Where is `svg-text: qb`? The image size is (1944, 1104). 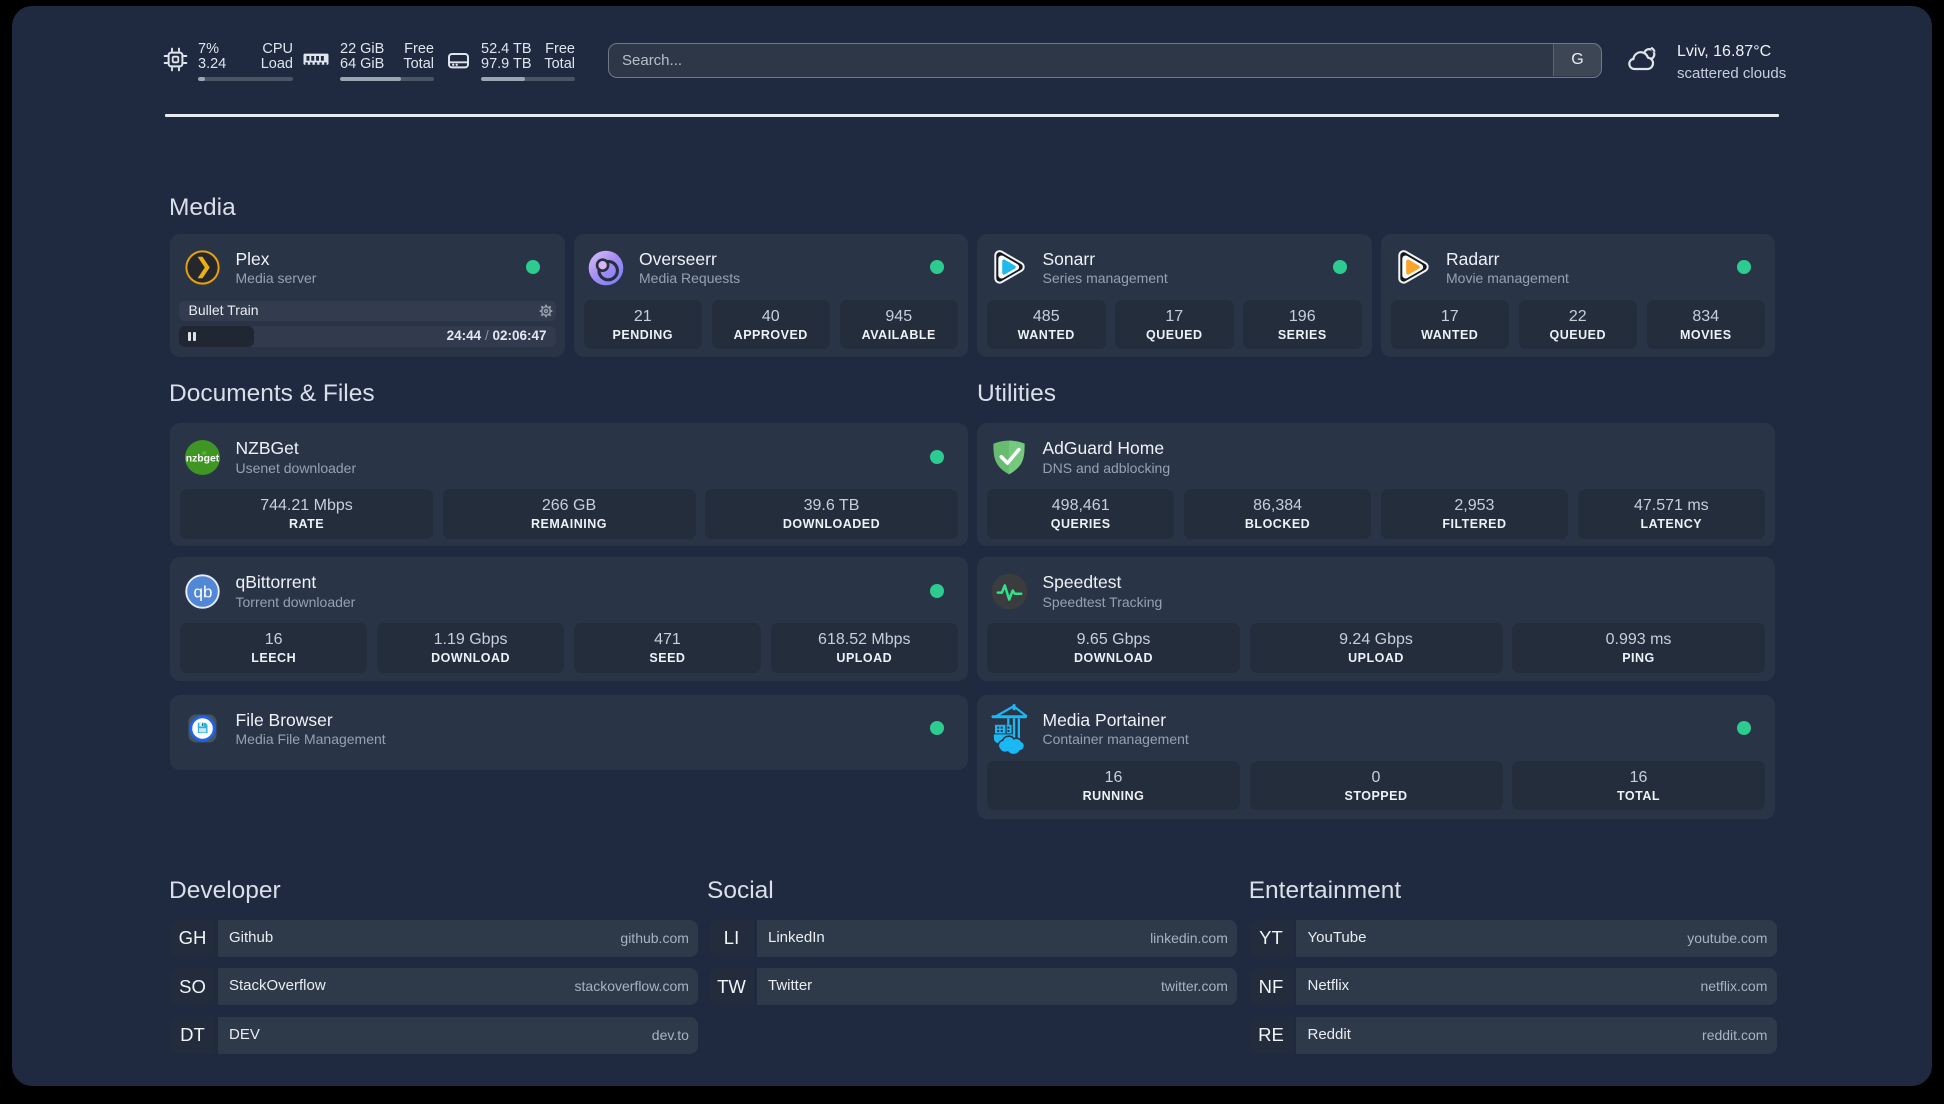 svg-text: qb is located at coordinates (202, 591).